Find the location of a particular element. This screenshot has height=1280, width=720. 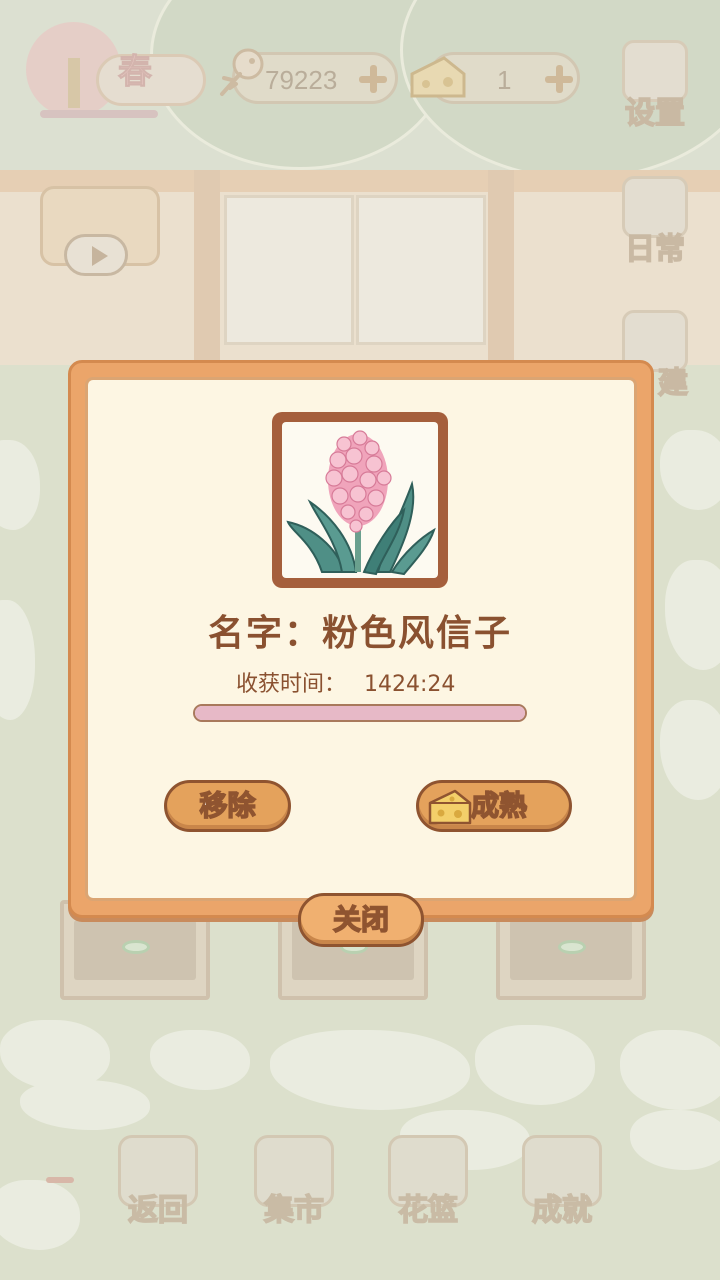

season-progress is located at coordinates (99, 114).